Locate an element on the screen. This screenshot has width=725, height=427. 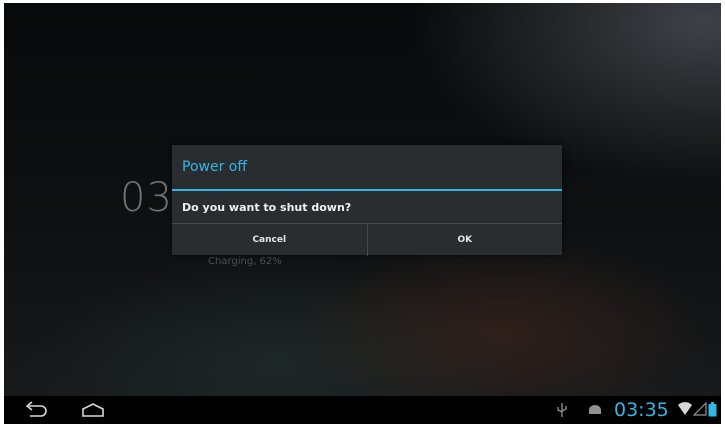
back-arrow-icon is located at coordinates (35, 410).